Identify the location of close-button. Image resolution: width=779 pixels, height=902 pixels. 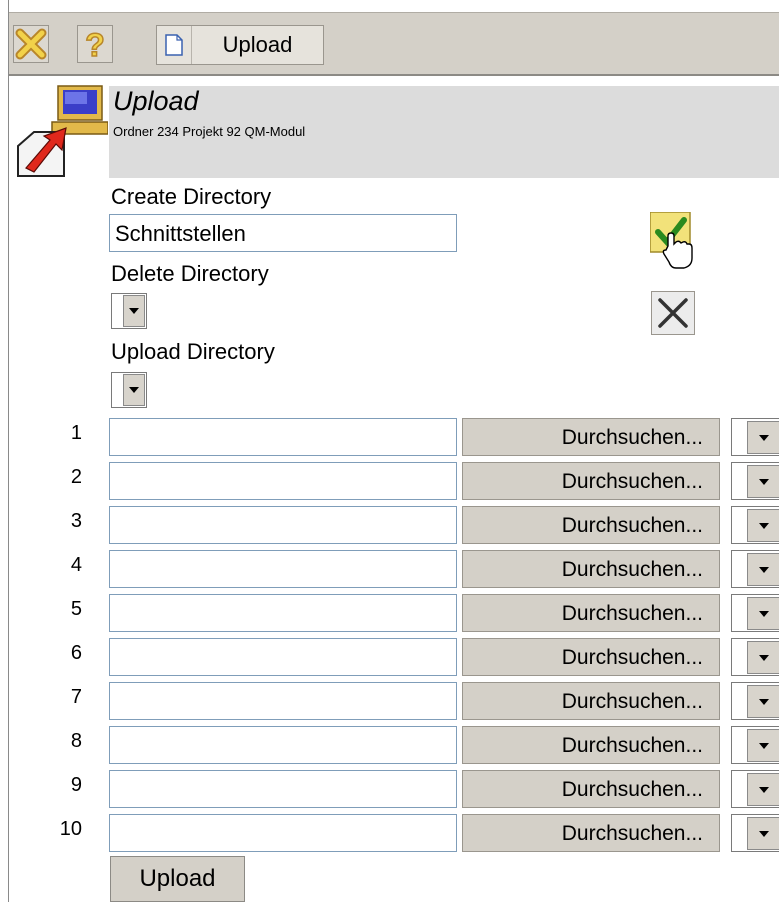
(31, 44).